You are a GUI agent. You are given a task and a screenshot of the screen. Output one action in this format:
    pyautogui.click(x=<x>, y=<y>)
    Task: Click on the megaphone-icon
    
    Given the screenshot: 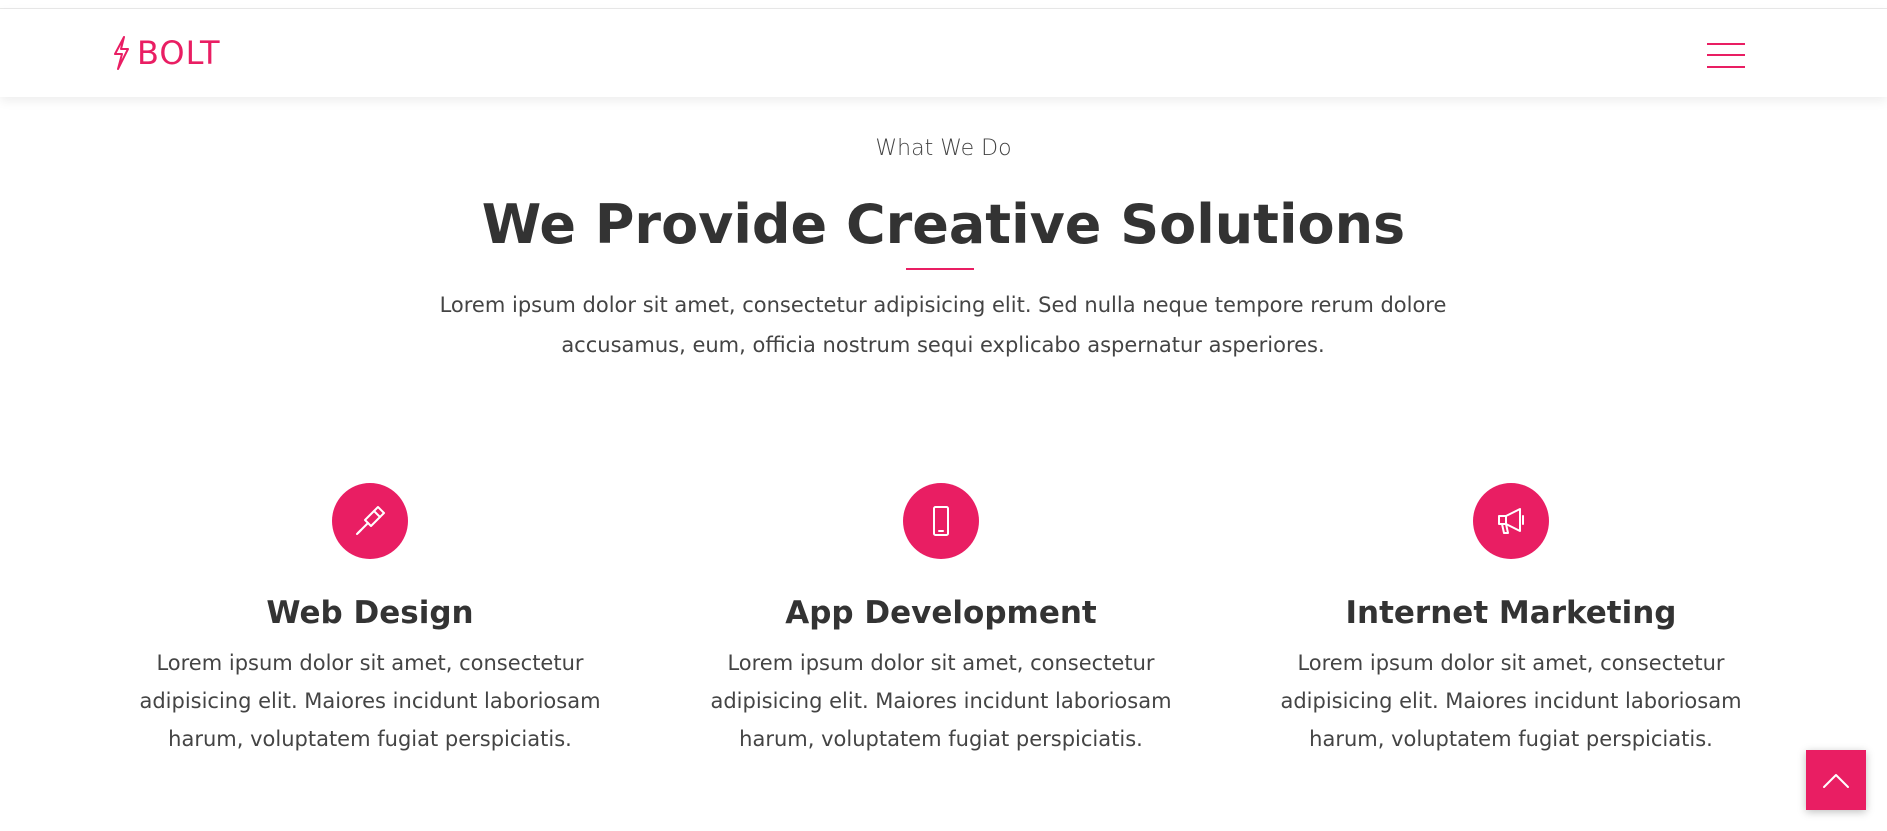 What is the action you would take?
    pyautogui.click(x=1511, y=521)
    